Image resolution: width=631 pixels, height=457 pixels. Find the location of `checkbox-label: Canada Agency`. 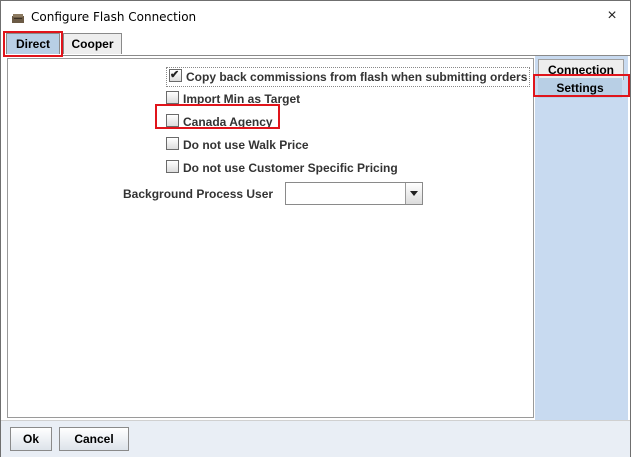

checkbox-label: Canada Agency is located at coordinates (228, 122).